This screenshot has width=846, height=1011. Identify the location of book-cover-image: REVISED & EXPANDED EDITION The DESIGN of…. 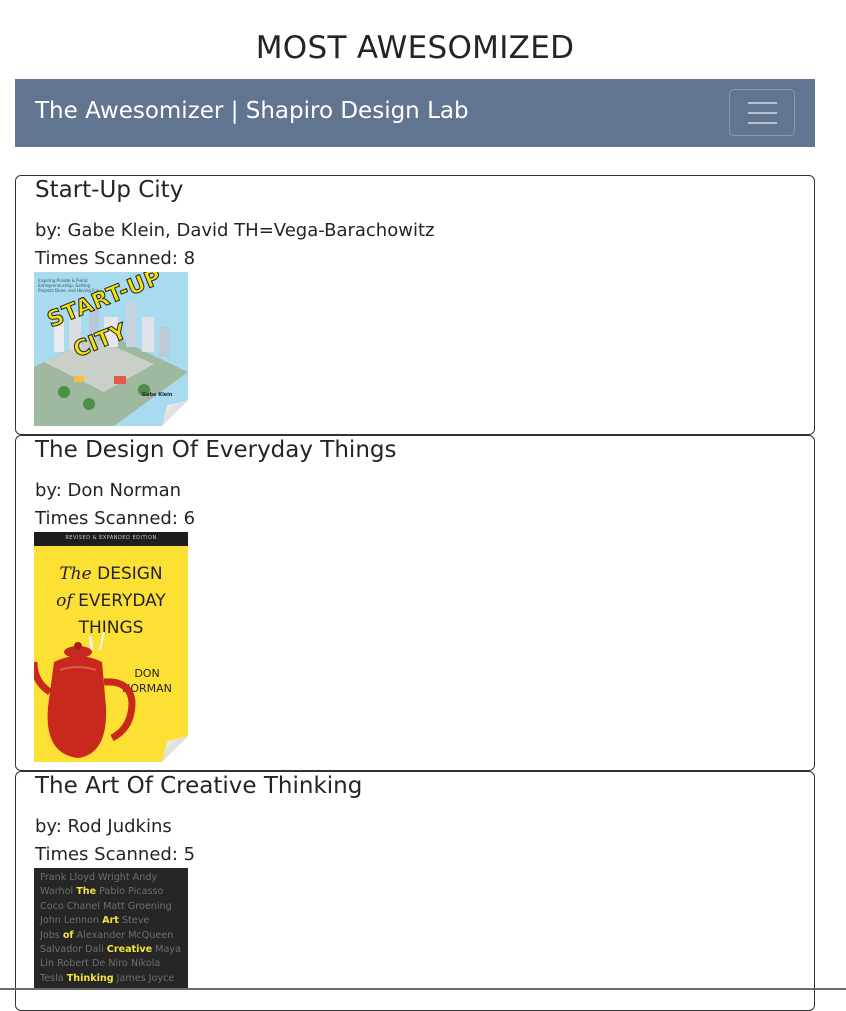
(111, 647).